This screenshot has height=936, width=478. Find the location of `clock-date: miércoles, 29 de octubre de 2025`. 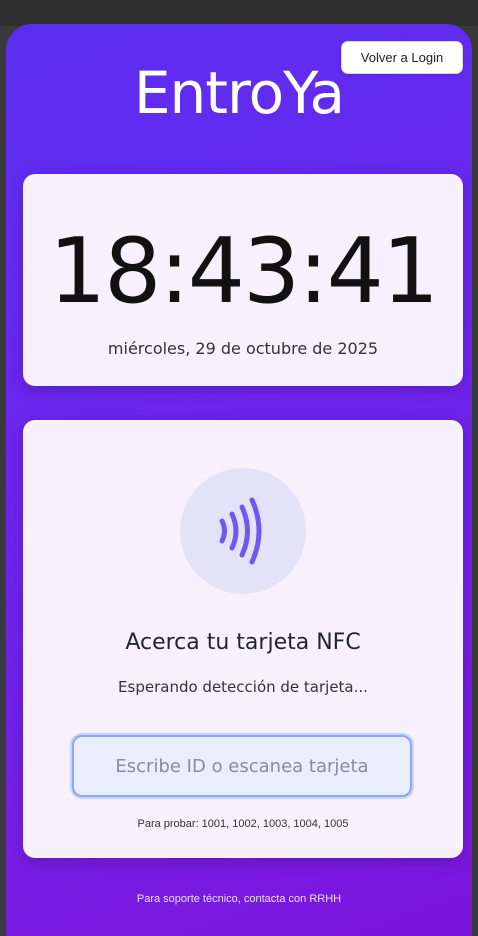

clock-date: miércoles, 29 de octubre de 2025 is located at coordinates (243, 348).